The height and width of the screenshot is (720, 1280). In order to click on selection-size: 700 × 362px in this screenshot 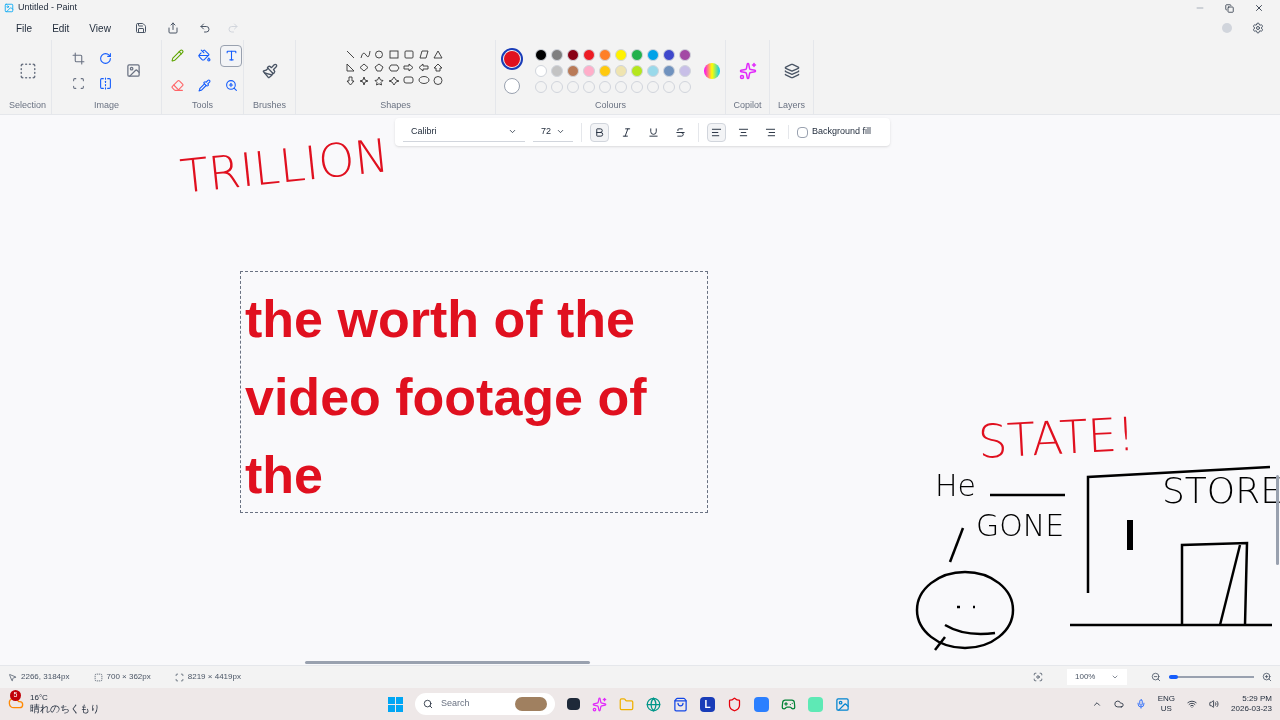, I will do `click(128, 677)`.